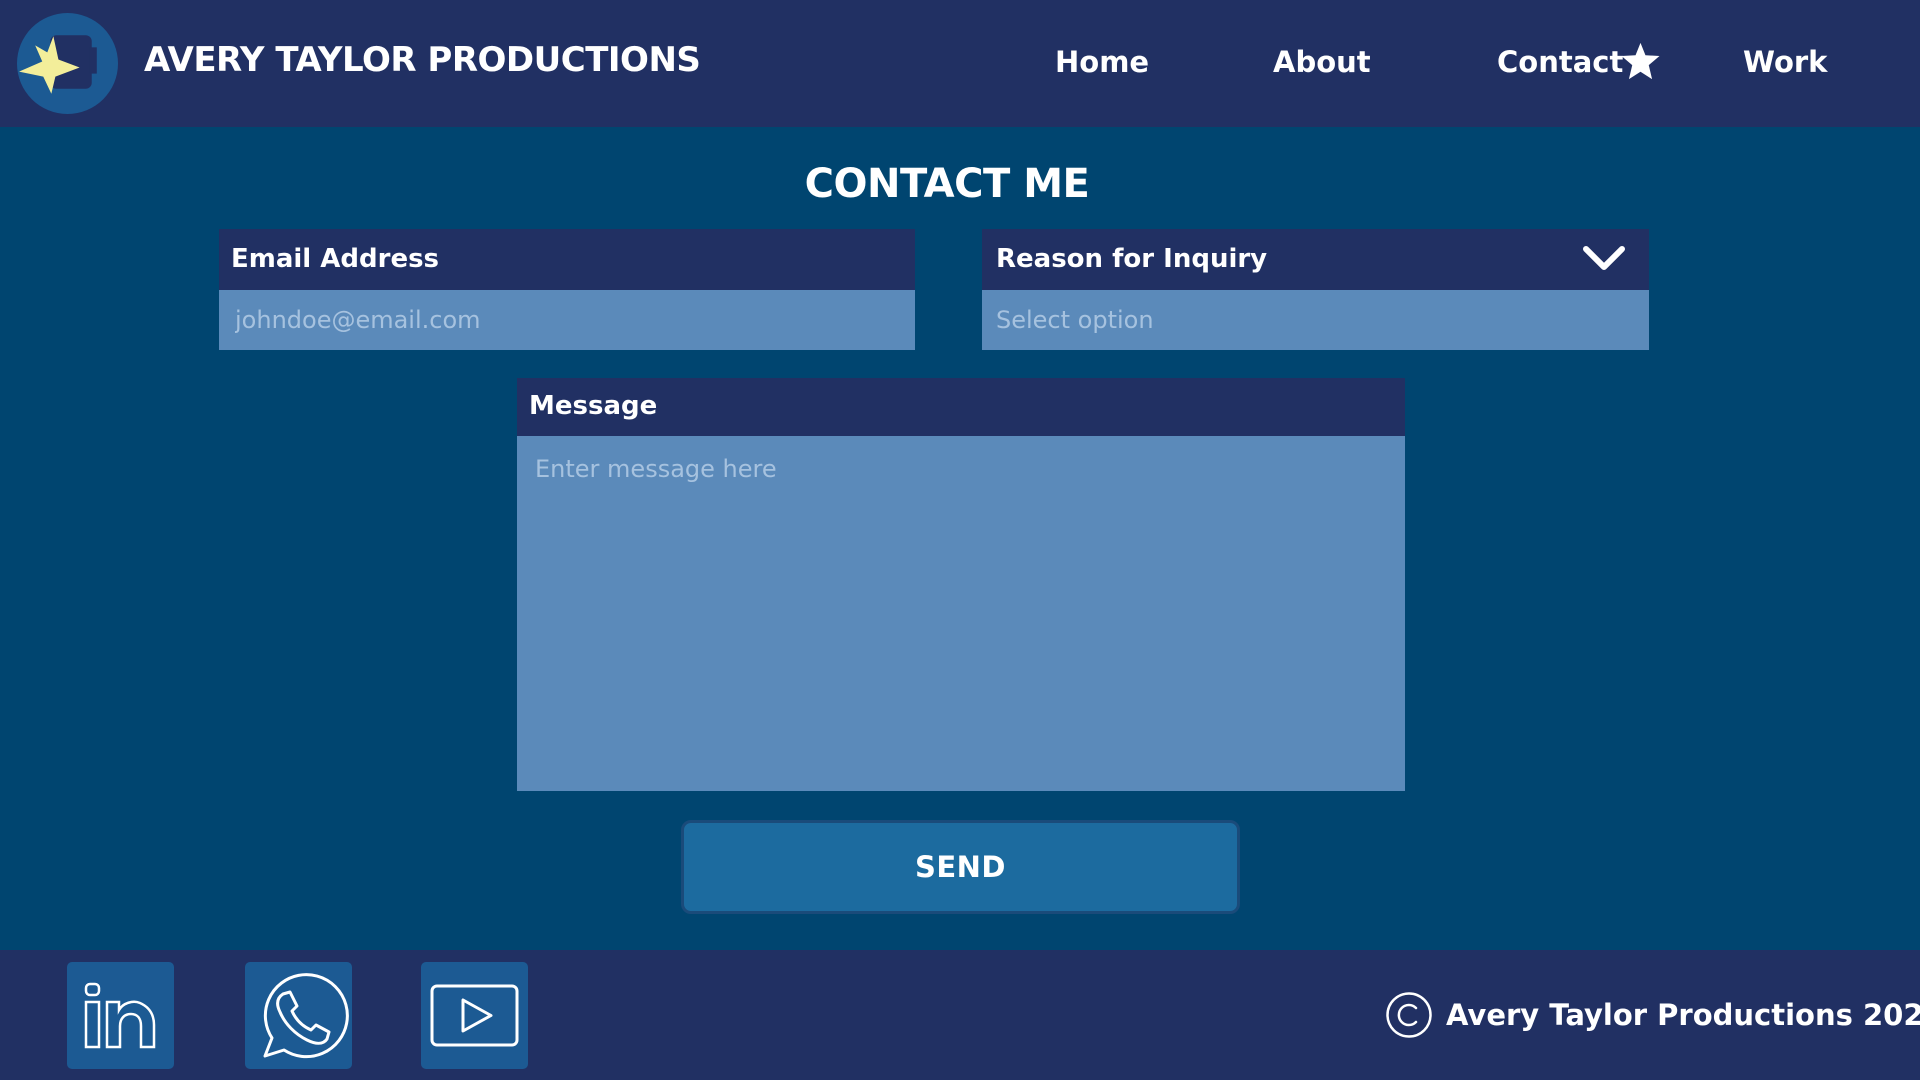 This screenshot has width=1920, height=1080. I want to click on copyright-text: Avery Taylor Productions 2024, so click(1683, 1015).